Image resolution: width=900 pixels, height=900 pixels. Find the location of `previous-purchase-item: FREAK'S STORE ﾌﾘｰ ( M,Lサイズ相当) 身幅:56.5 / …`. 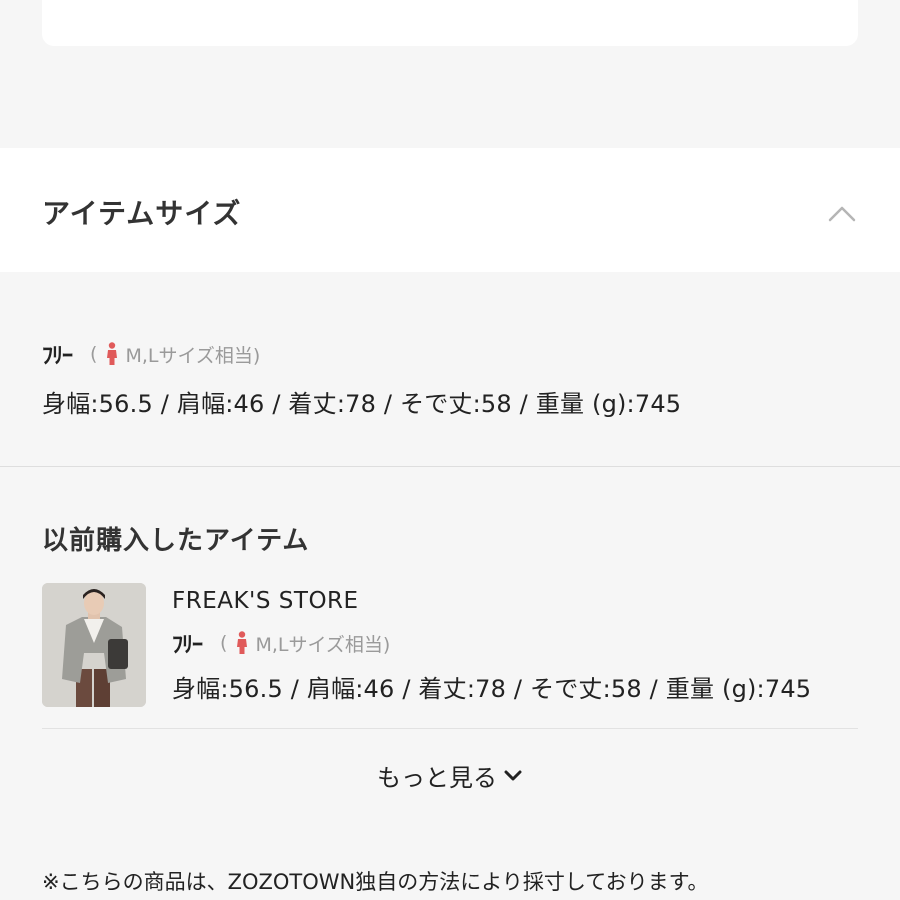

previous-purchase-item: FREAK'S STORE ﾌﾘｰ ( M,Lサイズ相当) 身幅:56.5 / … is located at coordinates (450, 645).